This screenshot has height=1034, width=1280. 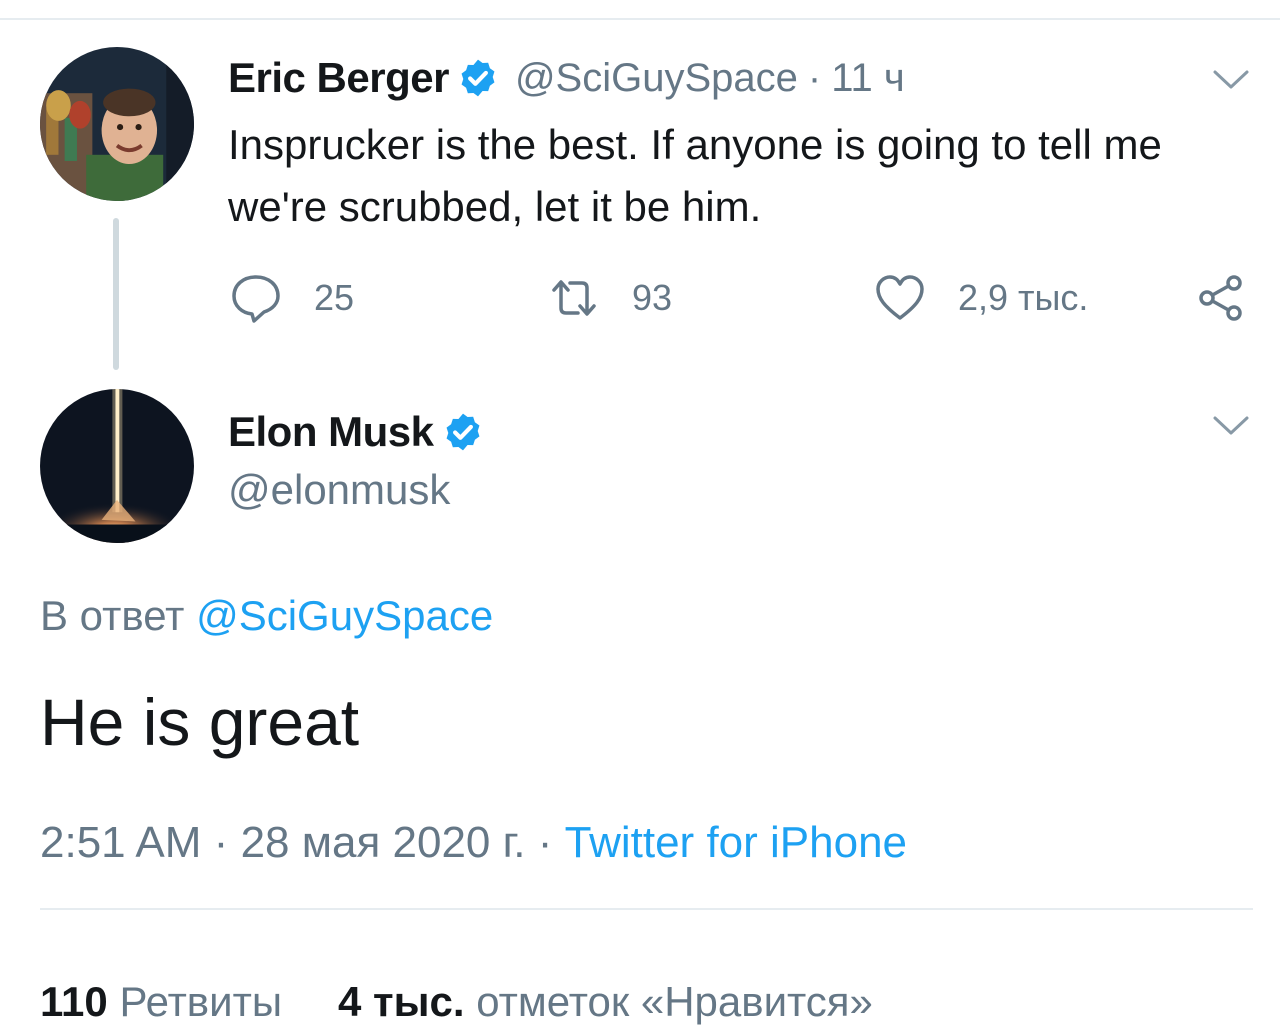 What do you see at coordinates (116, 294) in the screenshot?
I see `thread-connector-line` at bounding box center [116, 294].